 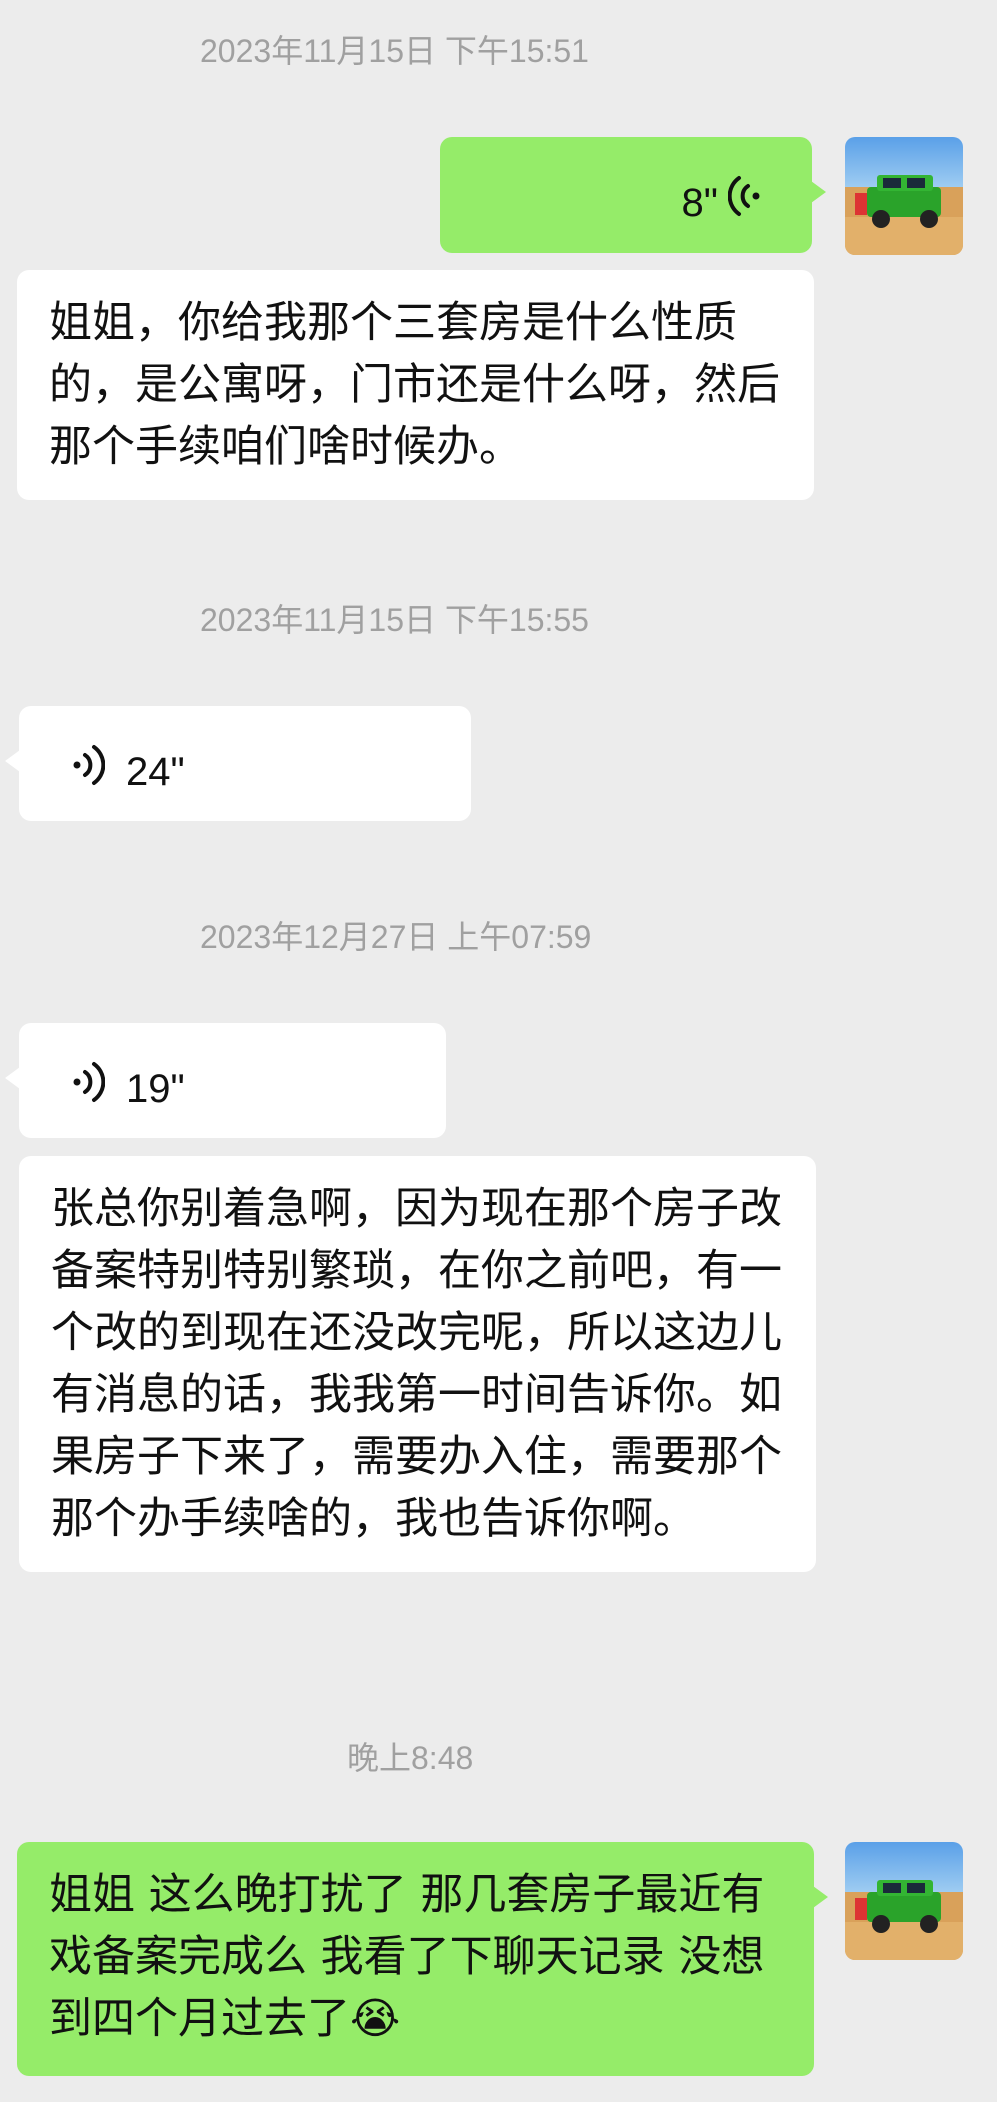 What do you see at coordinates (155, 1089) in the screenshot?
I see `voice-duration: 19"` at bounding box center [155, 1089].